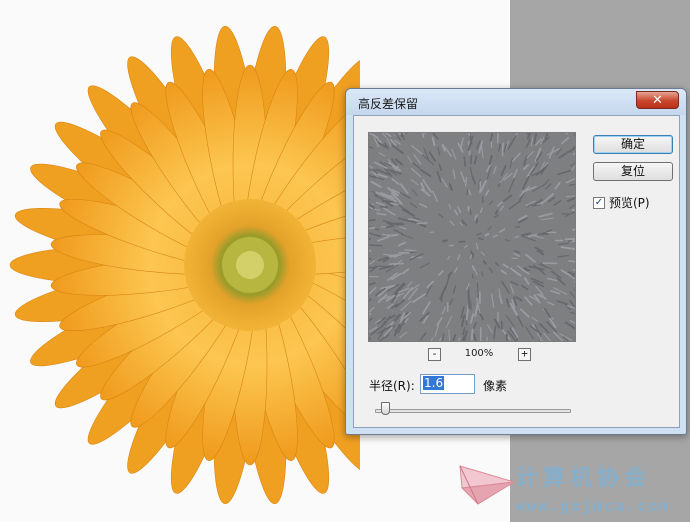  What do you see at coordinates (633, 144) in the screenshot?
I see `ok-button: 确定` at bounding box center [633, 144].